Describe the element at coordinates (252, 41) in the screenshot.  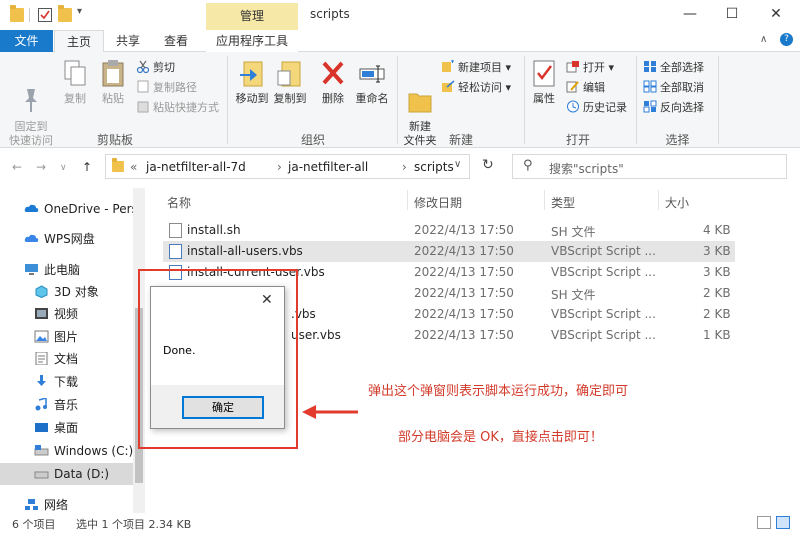
I see `tab-app-tools: 应用程序工具` at that location.